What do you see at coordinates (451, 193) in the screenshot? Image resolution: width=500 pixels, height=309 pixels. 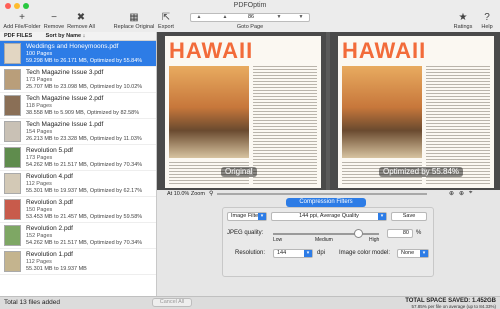 I see `zoom-out-icon: ⊕` at bounding box center [451, 193].